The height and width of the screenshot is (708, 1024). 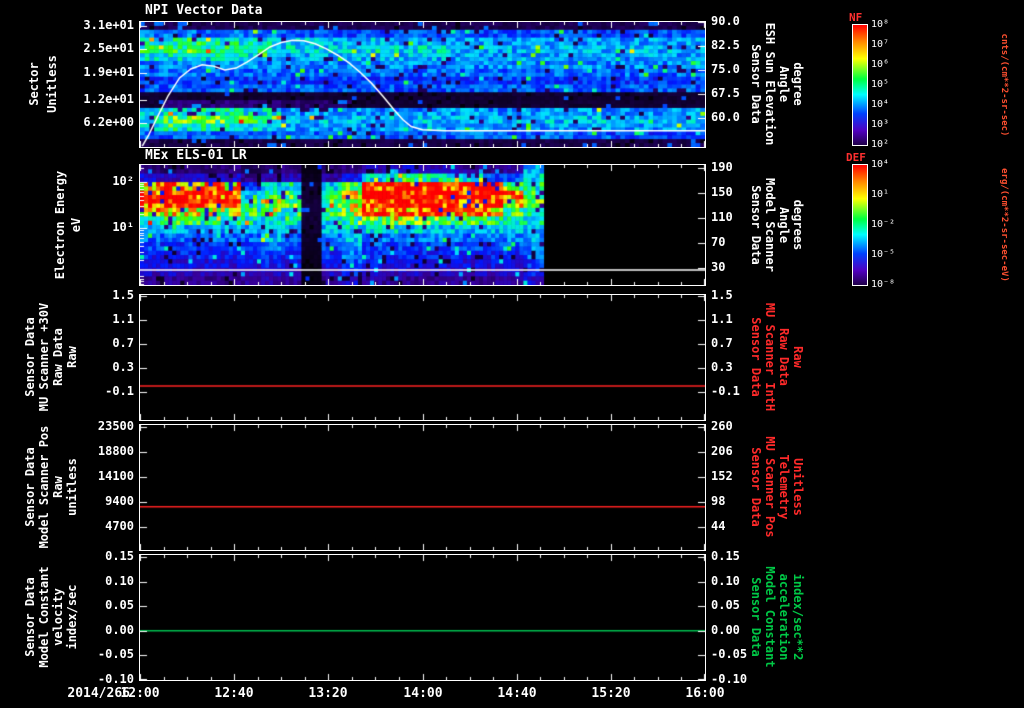 What do you see at coordinates (108, 48) in the screenshot?
I see `tick-label: 2.5e+01` at bounding box center [108, 48].